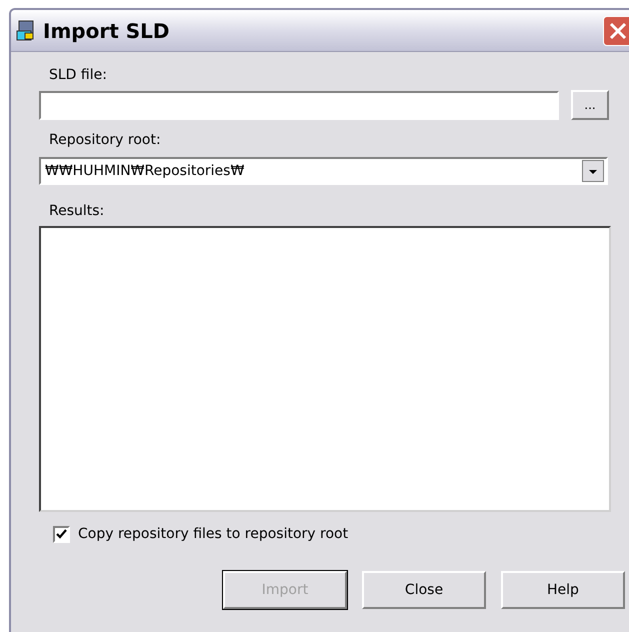 Image resolution: width=629 pixels, height=632 pixels. I want to click on field-label: Repository root:, so click(105, 140).